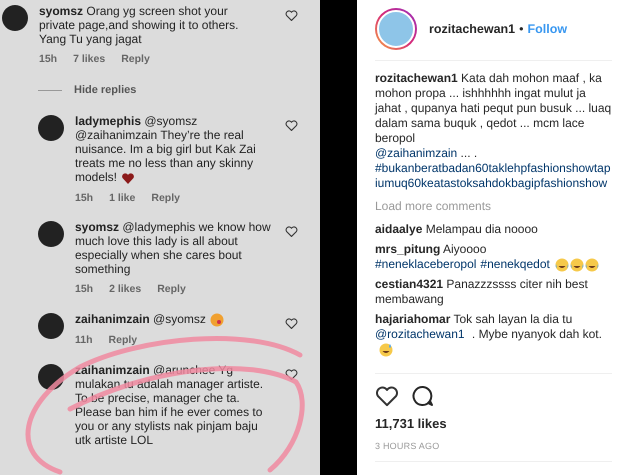 The width and height of the screenshot is (620, 475). Describe the element at coordinates (493, 334) in the screenshot. I see `comment-text: hajariahomar Tok sah layan la dia tu @rozitachewan1 . Mybe nyanyok dah kot.` at that location.